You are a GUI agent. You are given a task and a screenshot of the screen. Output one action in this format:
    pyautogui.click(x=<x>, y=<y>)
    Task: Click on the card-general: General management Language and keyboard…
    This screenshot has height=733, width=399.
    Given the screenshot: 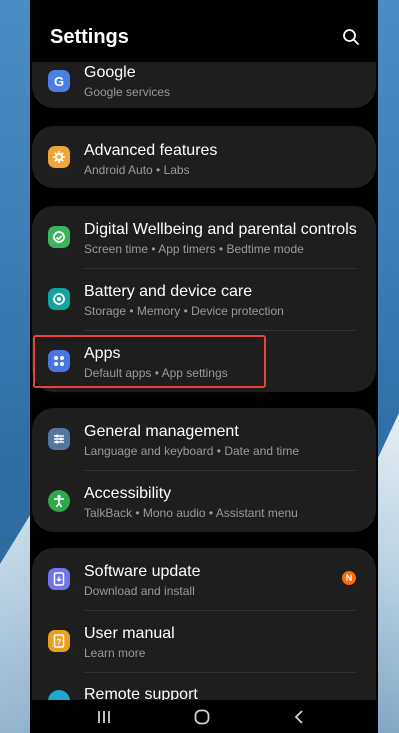 What is the action you would take?
    pyautogui.click(x=204, y=470)
    